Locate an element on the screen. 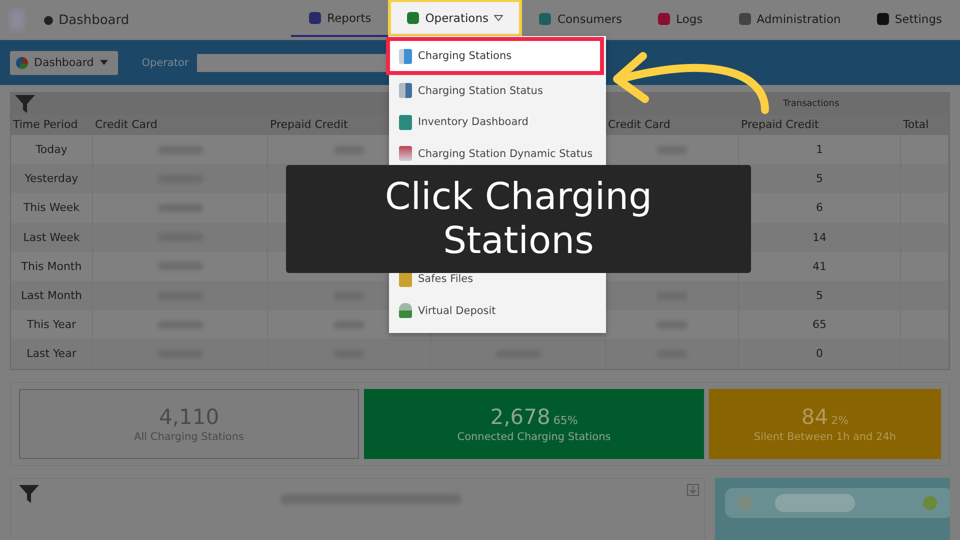 This screenshot has width=960, height=540. table-cell: Last Year is located at coordinates (52, 353).